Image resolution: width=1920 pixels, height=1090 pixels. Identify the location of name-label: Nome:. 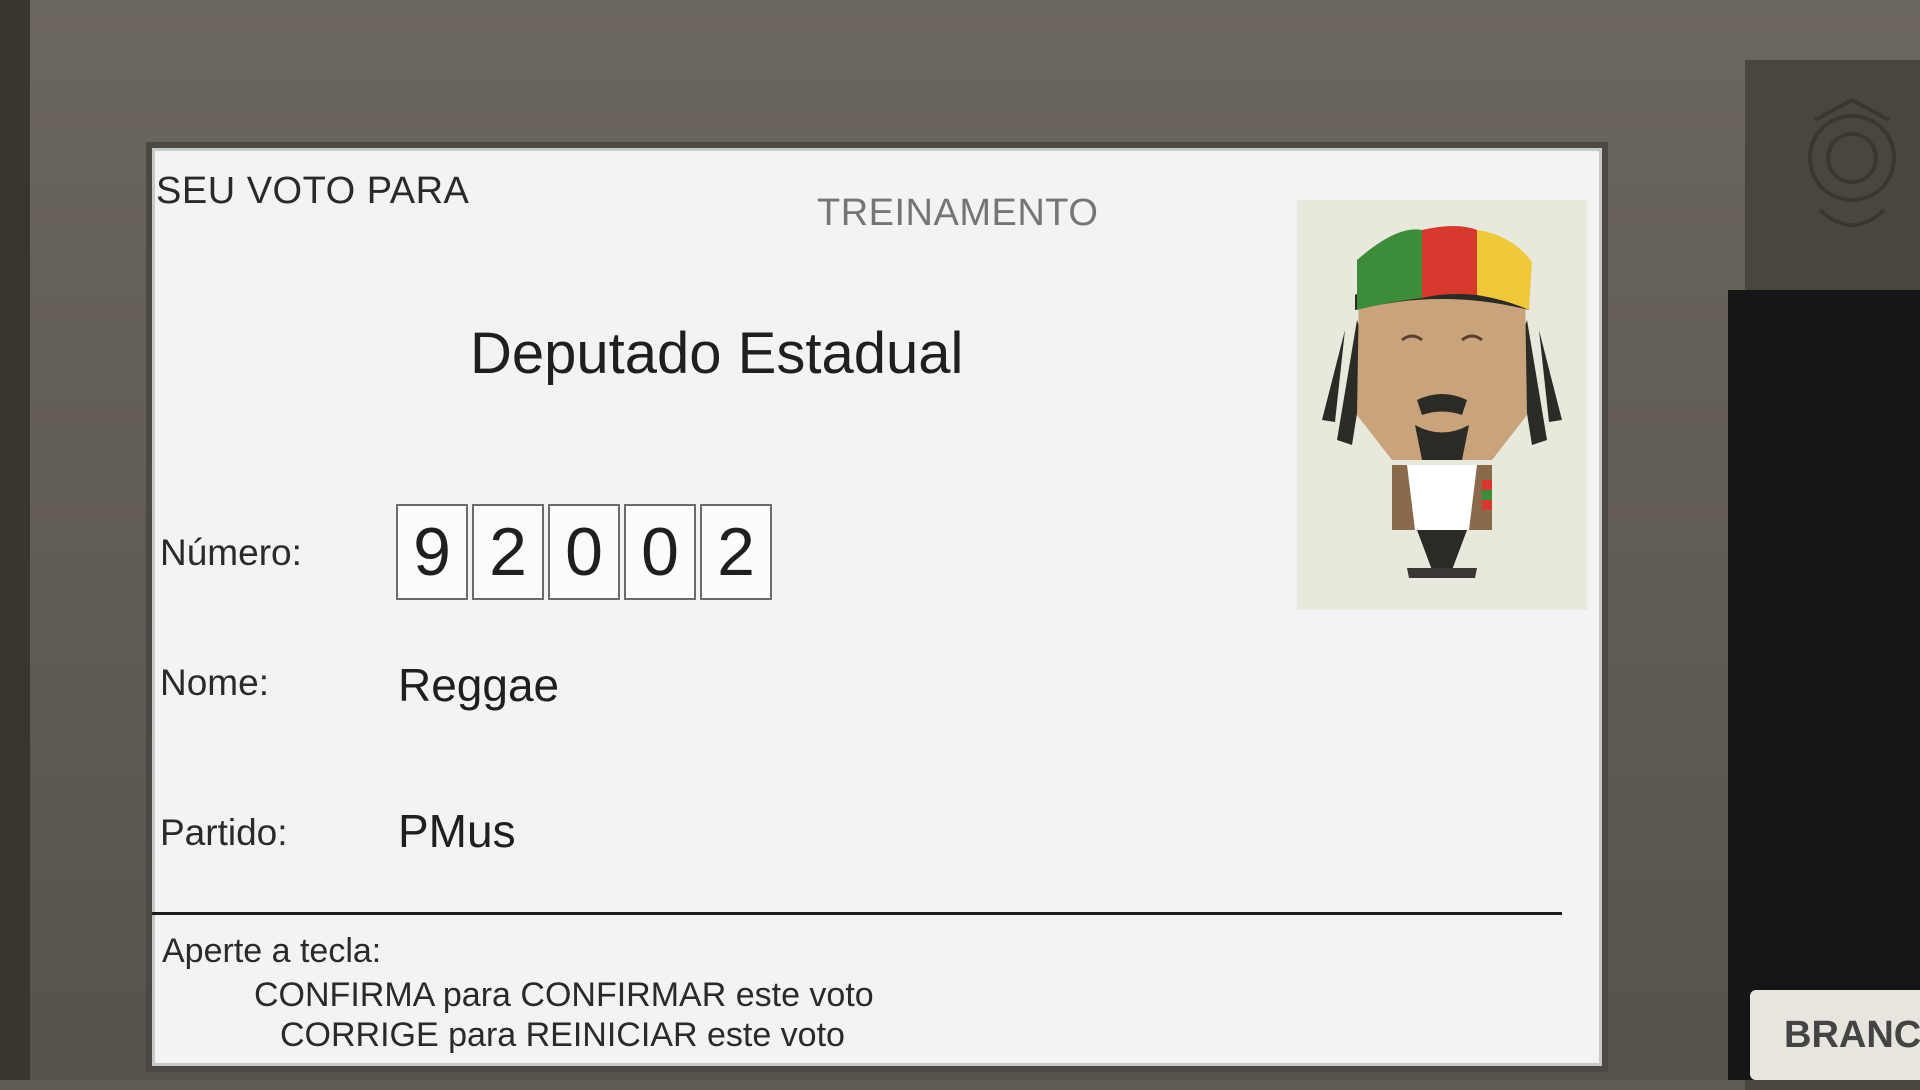
(214, 682).